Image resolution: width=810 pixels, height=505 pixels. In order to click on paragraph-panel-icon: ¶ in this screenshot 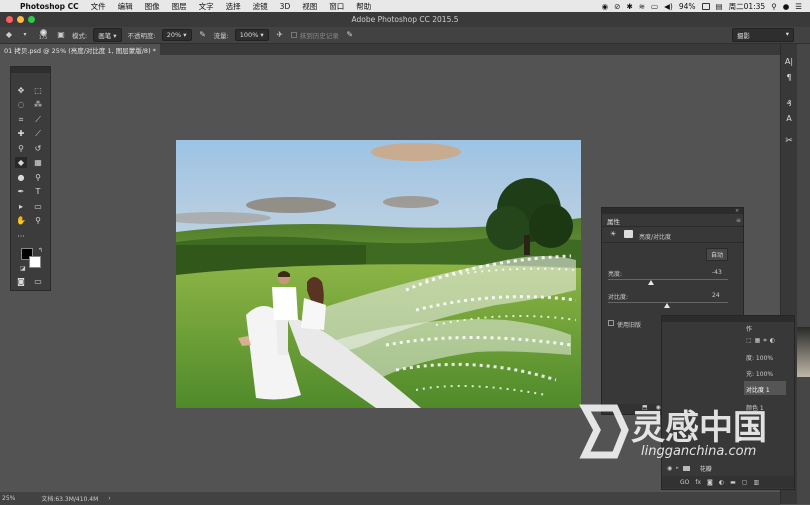, I will do `click(789, 77)`.